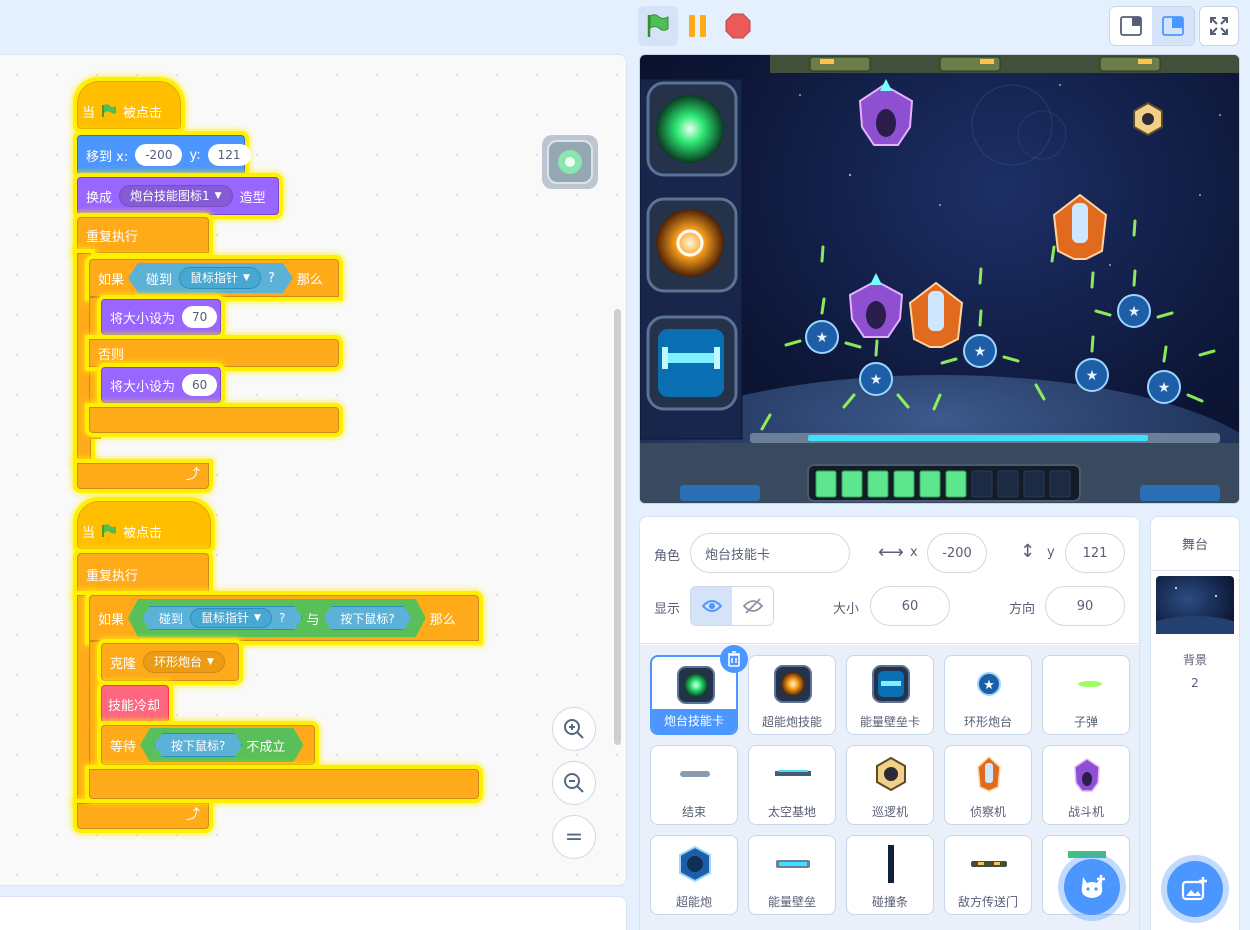 This screenshot has height=930, width=1250. What do you see at coordinates (135, 704) in the screenshot?
I see `skill-cooldown-block: 技能冷却` at bounding box center [135, 704].